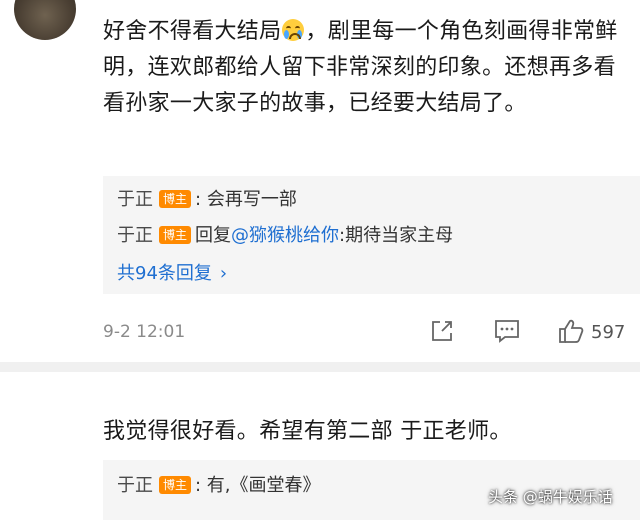 The height and width of the screenshot is (520, 640). Describe the element at coordinates (45, 20) in the screenshot. I see `avatar` at that location.